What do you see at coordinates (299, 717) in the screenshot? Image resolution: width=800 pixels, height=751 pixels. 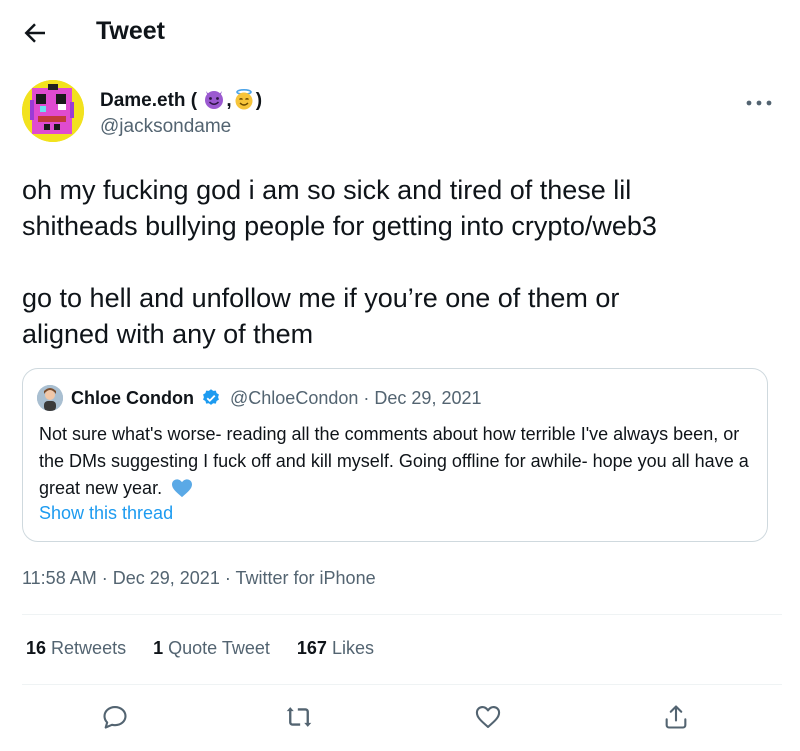 I see `retweet-icon` at bounding box center [299, 717].